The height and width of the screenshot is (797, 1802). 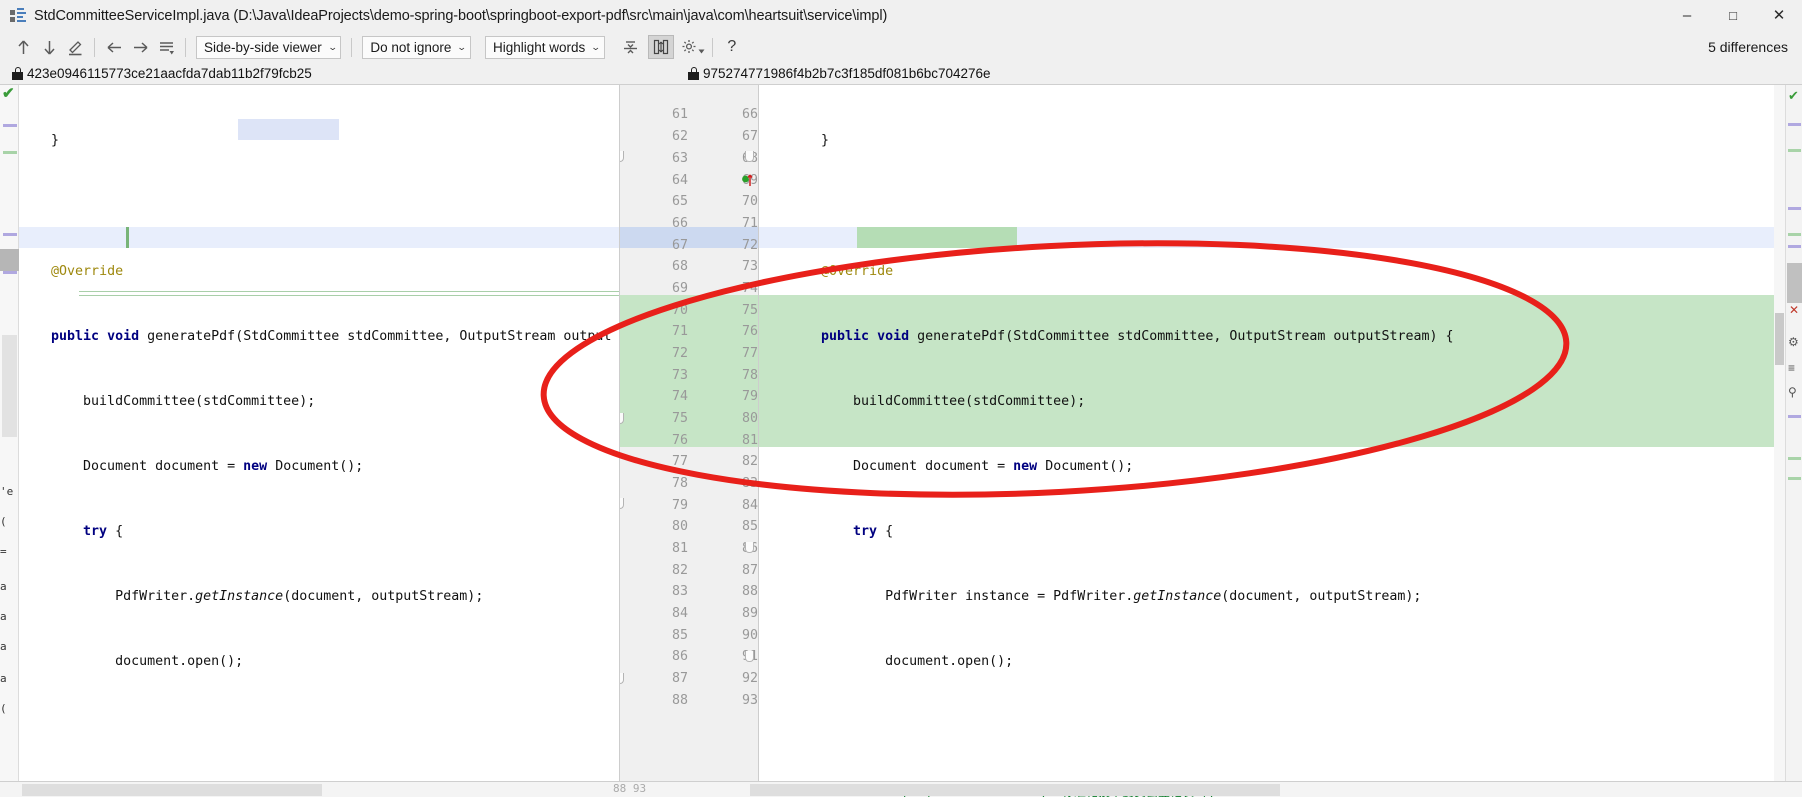 I want to click on left-line-number: 70, so click(x=679, y=310).